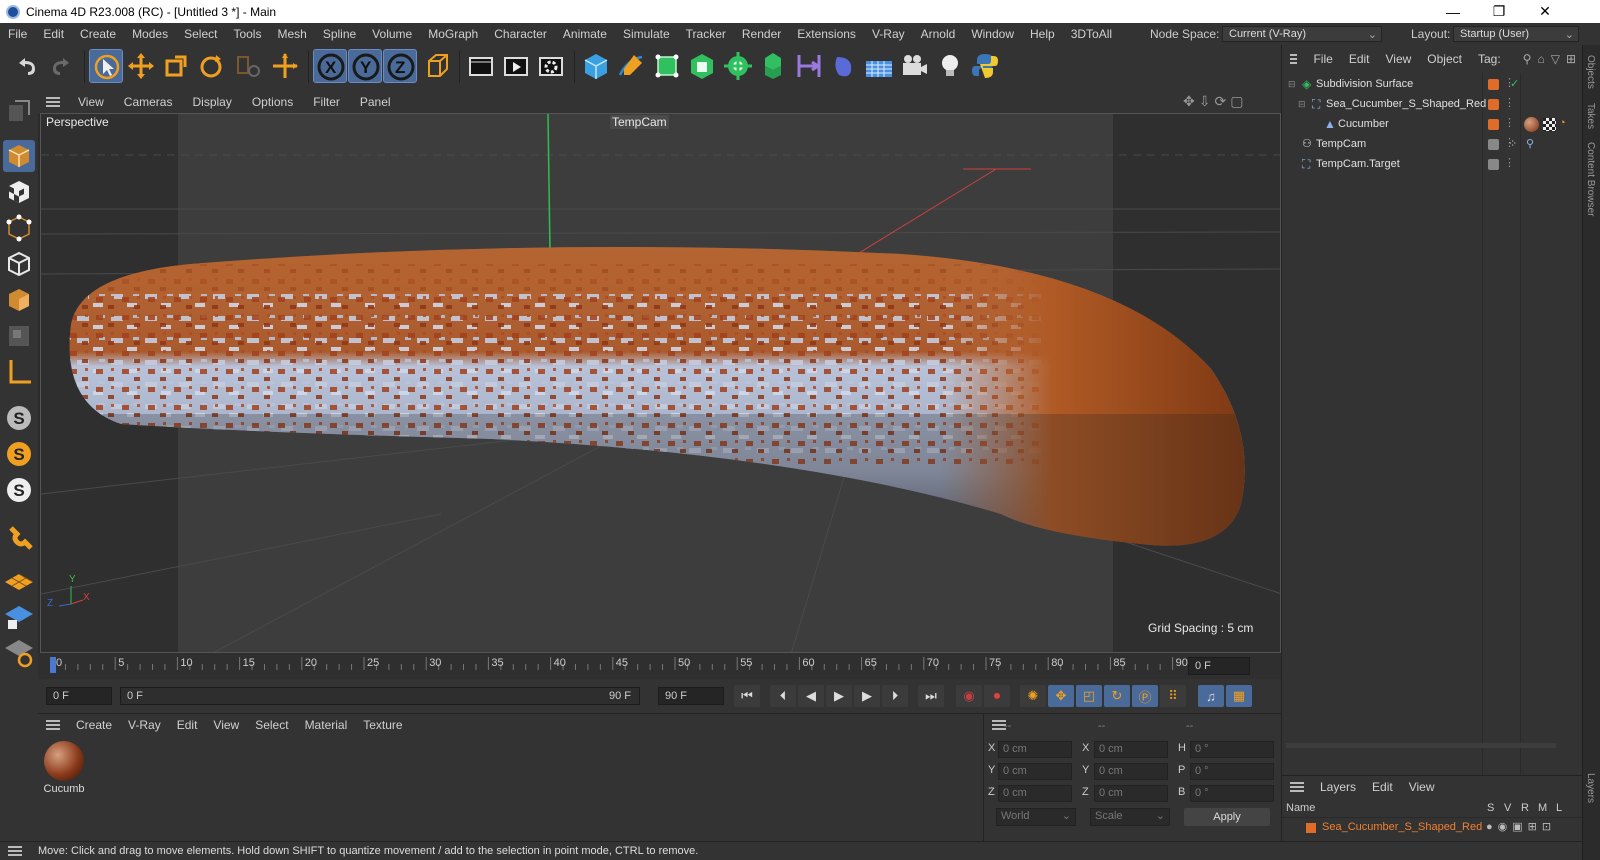 This screenshot has width=1600, height=860. Describe the element at coordinates (809, 66) in the screenshot. I see `deformer-icon` at that location.